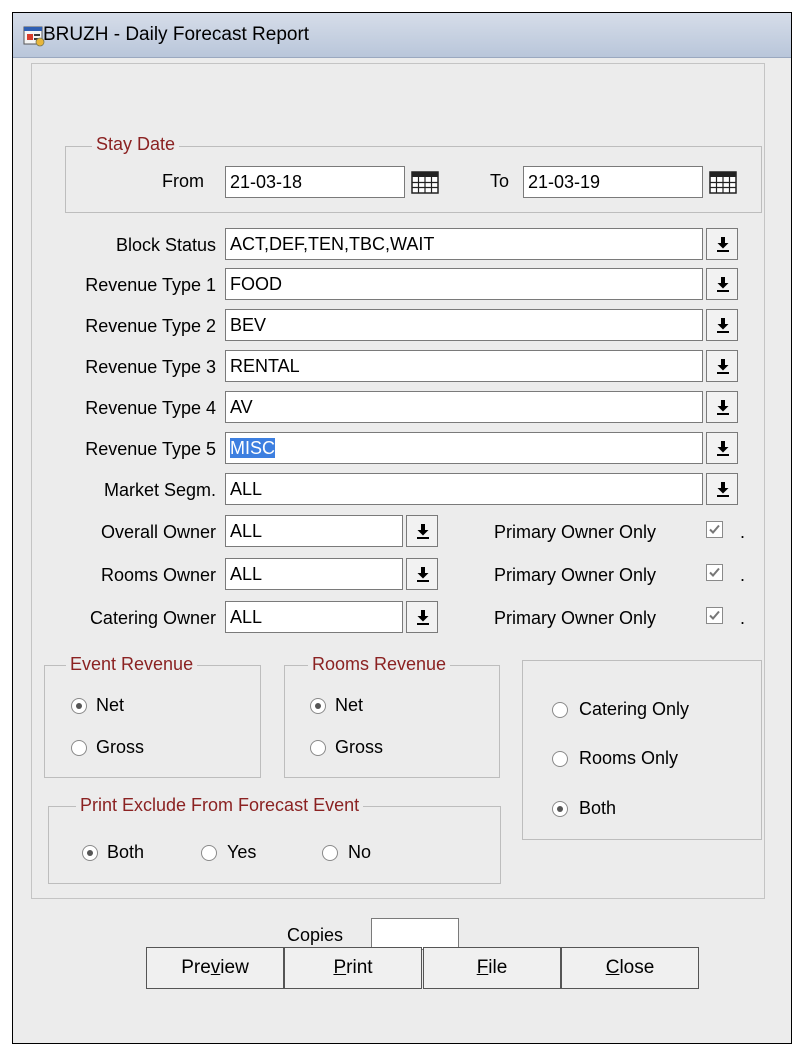 Image resolution: width=806 pixels, height=1058 pixels. I want to click on print-exclude-no-radio, so click(330, 853).